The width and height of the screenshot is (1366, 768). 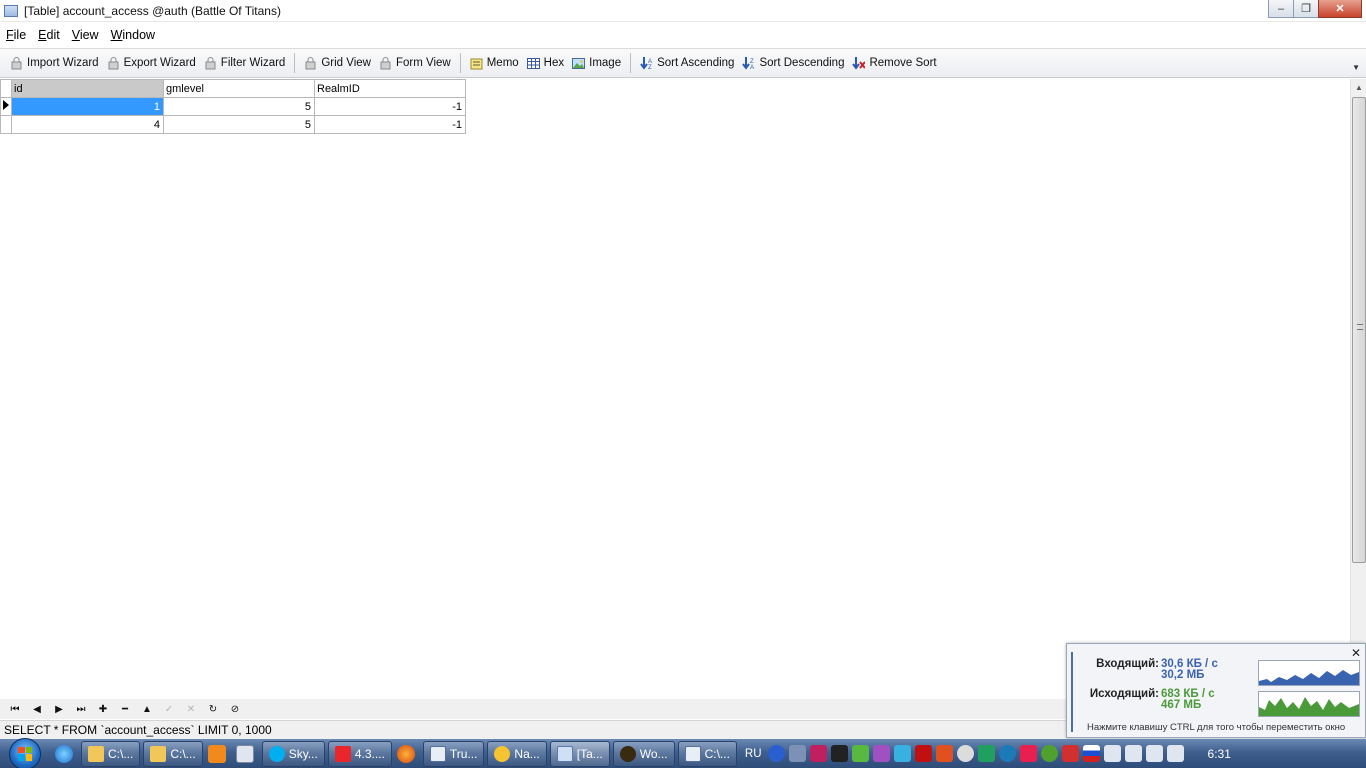 I want to click on export-wizard-button: Export Wizard, so click(x=151, y=63).